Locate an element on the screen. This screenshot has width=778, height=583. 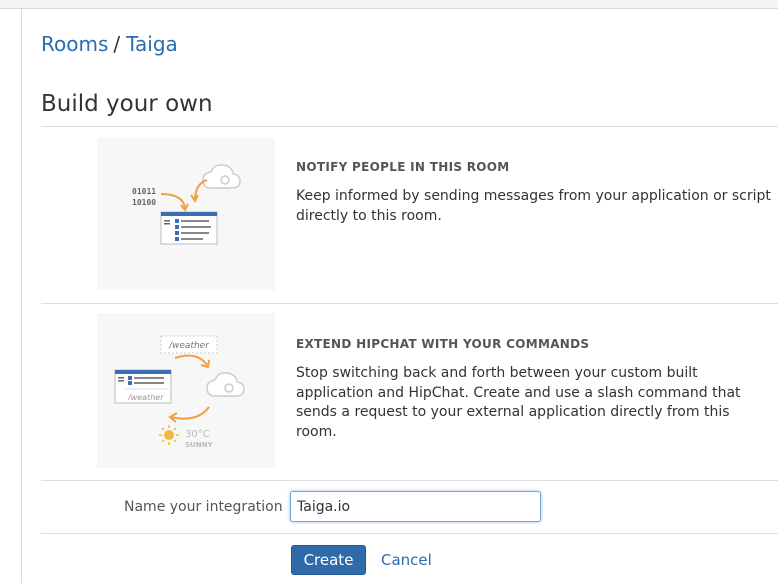
breadcrumb: Rooms / Taiga is located at coordinates (109, 44).